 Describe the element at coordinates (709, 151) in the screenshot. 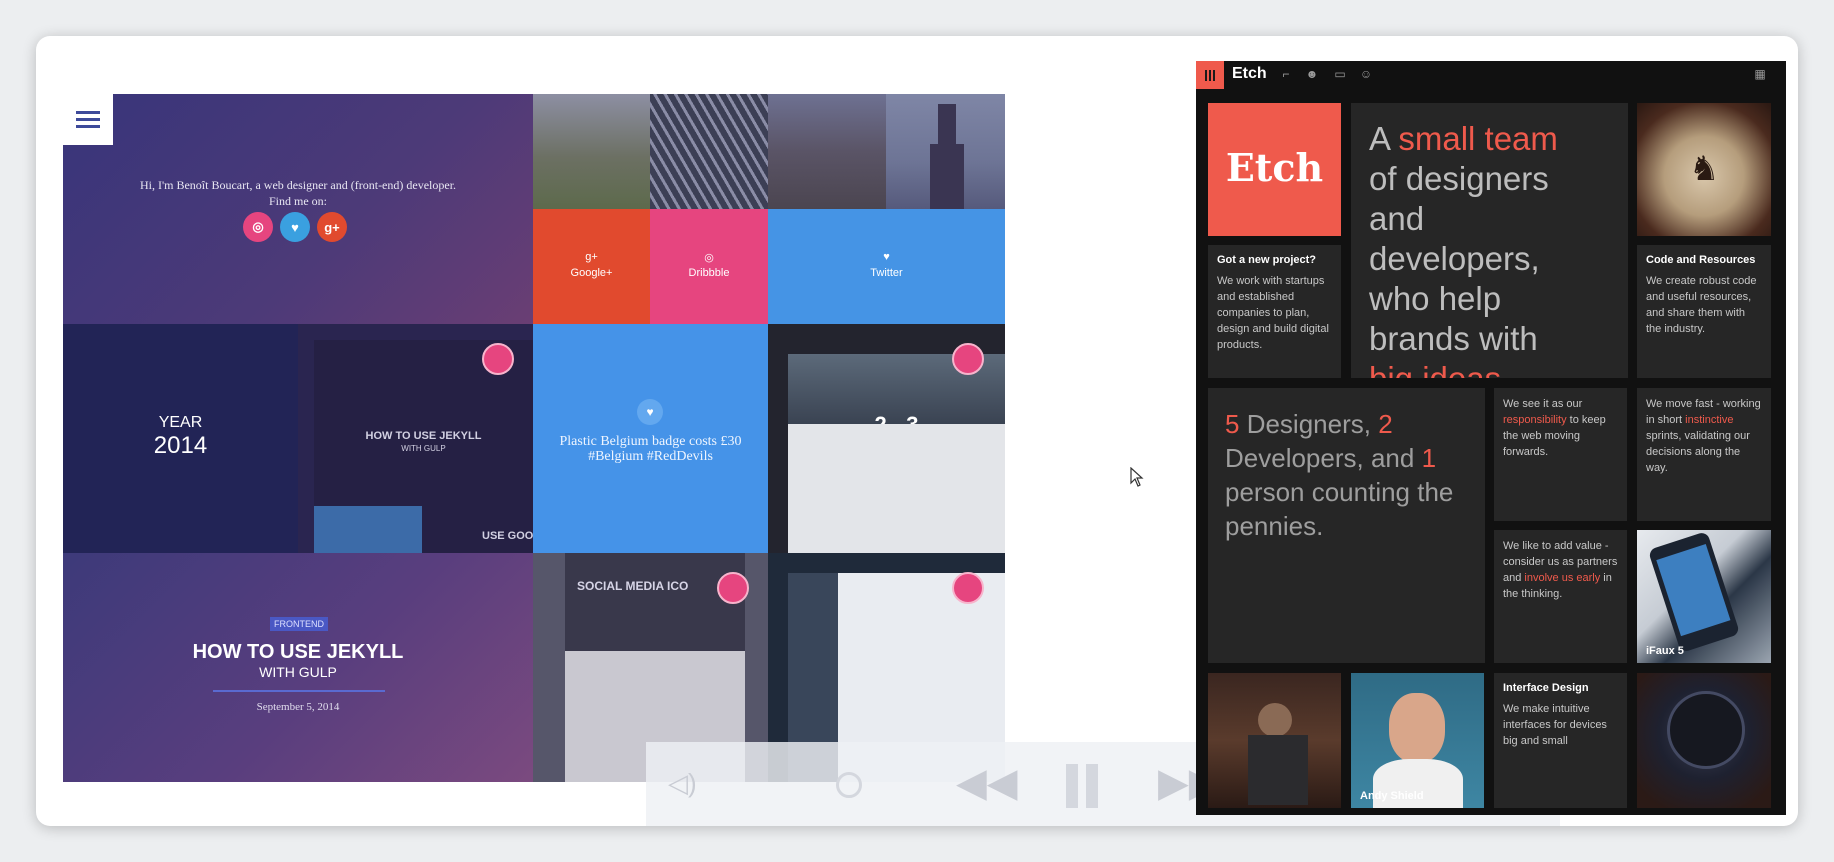

I see `photo-station` at that location.